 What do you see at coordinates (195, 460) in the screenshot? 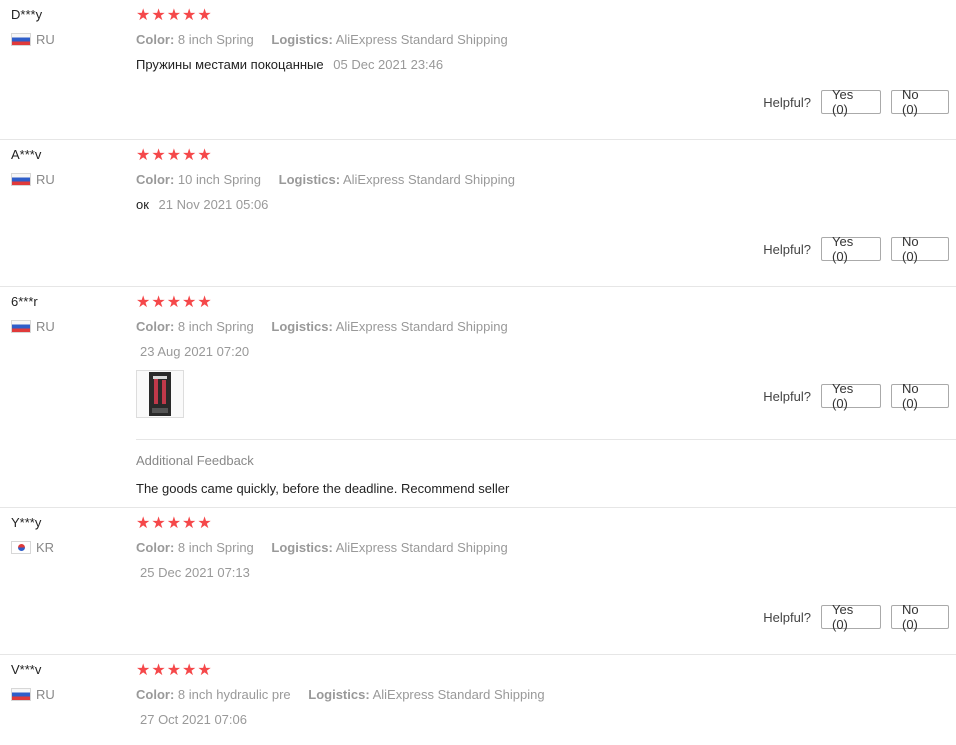
I see `additional-feedback-title: Additional Feedback` at bounding box center [195, 460].